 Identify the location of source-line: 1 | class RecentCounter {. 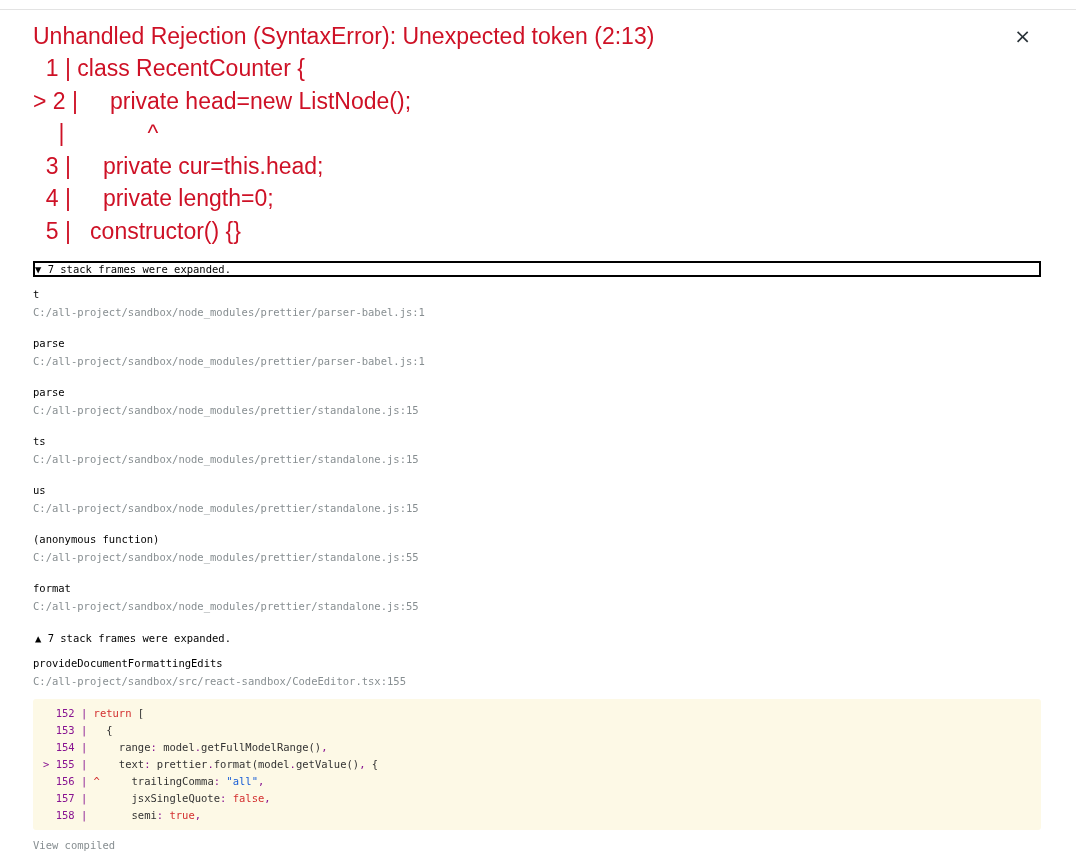
(175, 68).